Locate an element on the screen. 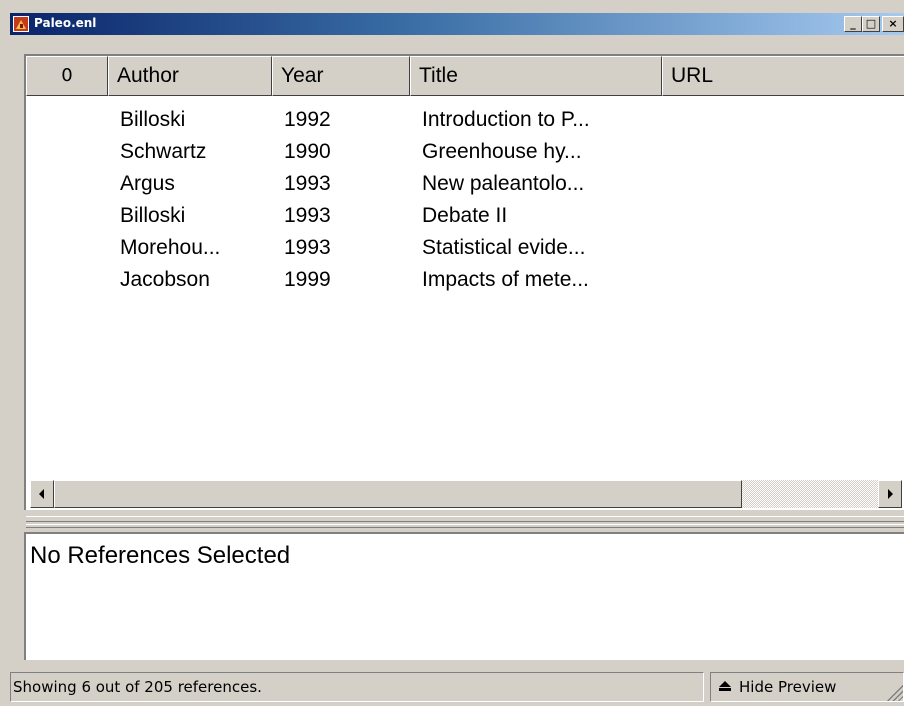 The width and height of the screenshot is (904, 706). eject-icon is located at coordinates (725, 687).